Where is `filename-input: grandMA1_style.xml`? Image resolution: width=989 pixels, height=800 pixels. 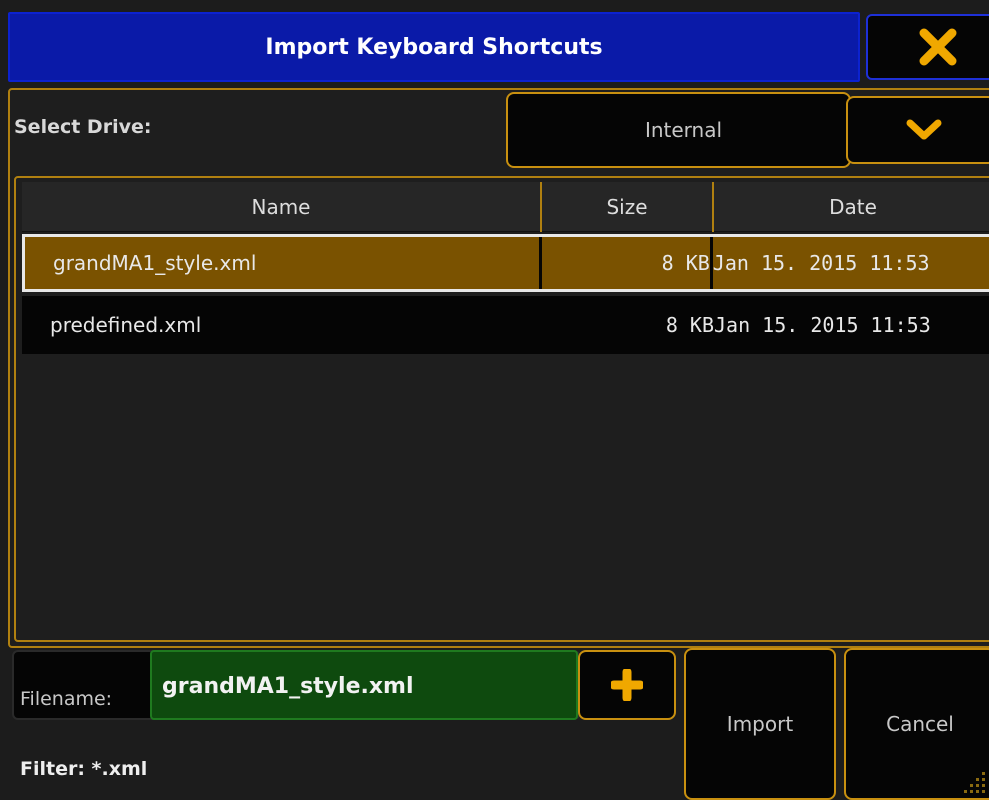
filename-input: grandMA1_style.xml is located at coordinates (364, 685).